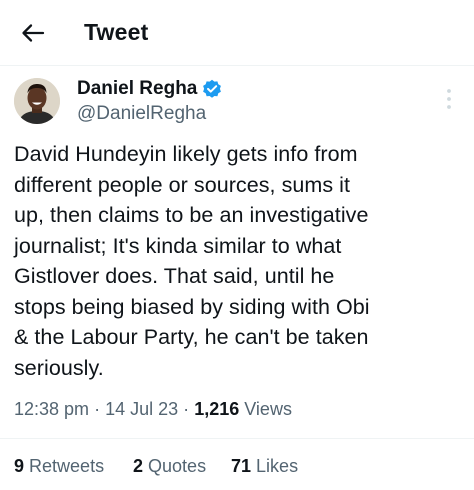  Describe the element at coordinates (59, 367) in the screenshot. I see `tweet-line: seriously.` at that location.